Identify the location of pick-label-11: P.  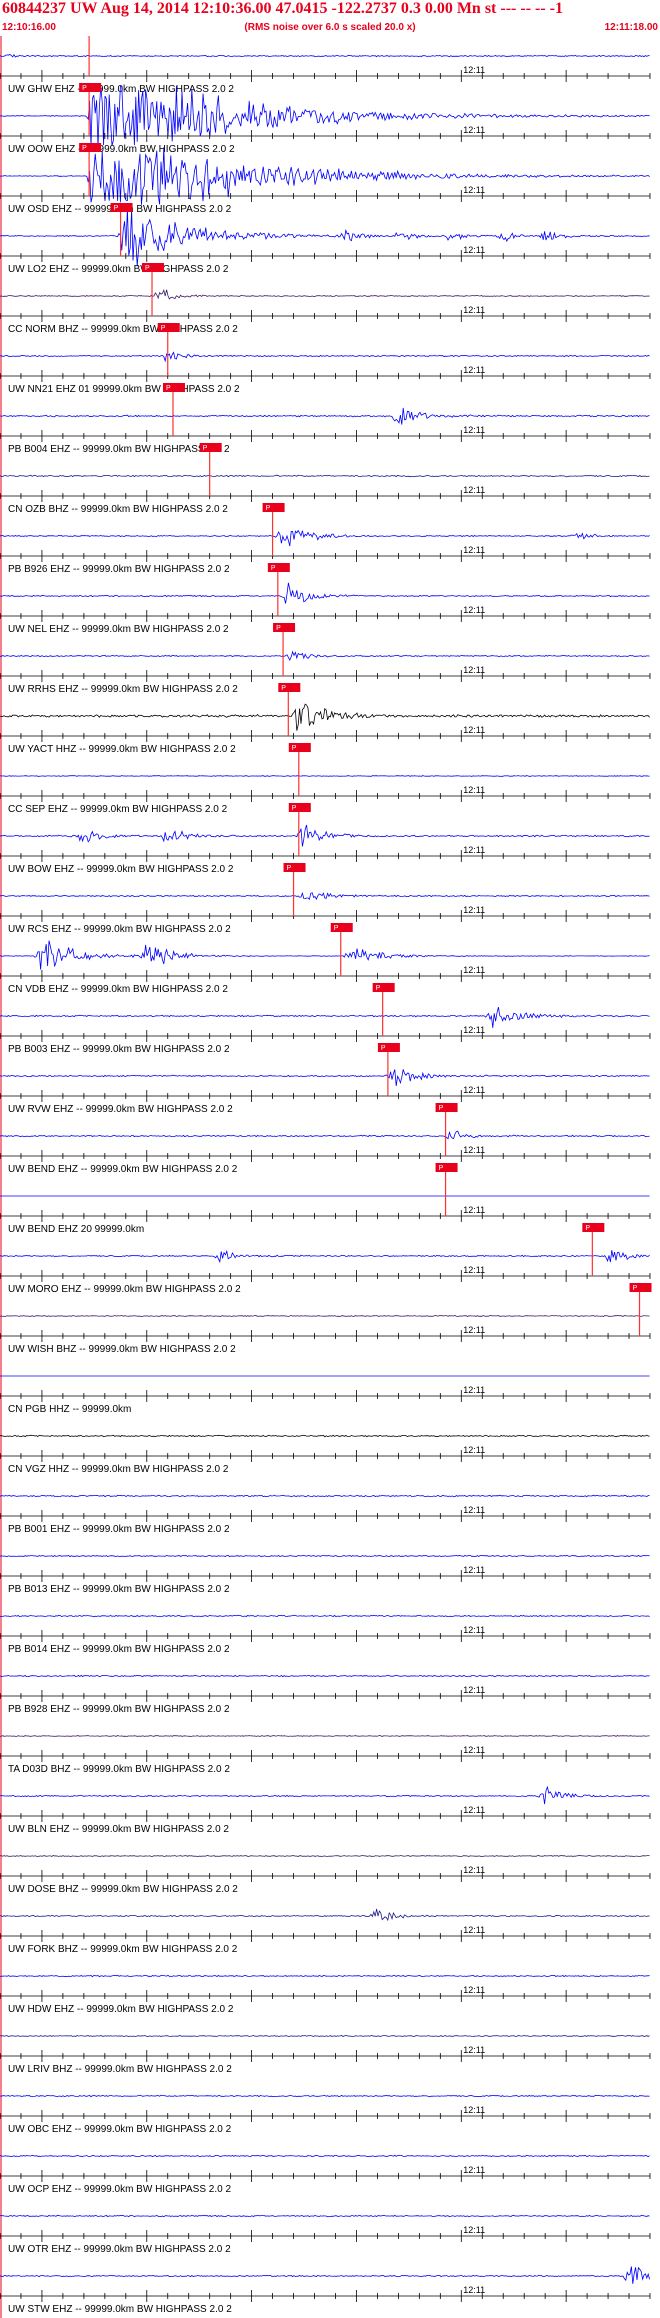
(283, 688).